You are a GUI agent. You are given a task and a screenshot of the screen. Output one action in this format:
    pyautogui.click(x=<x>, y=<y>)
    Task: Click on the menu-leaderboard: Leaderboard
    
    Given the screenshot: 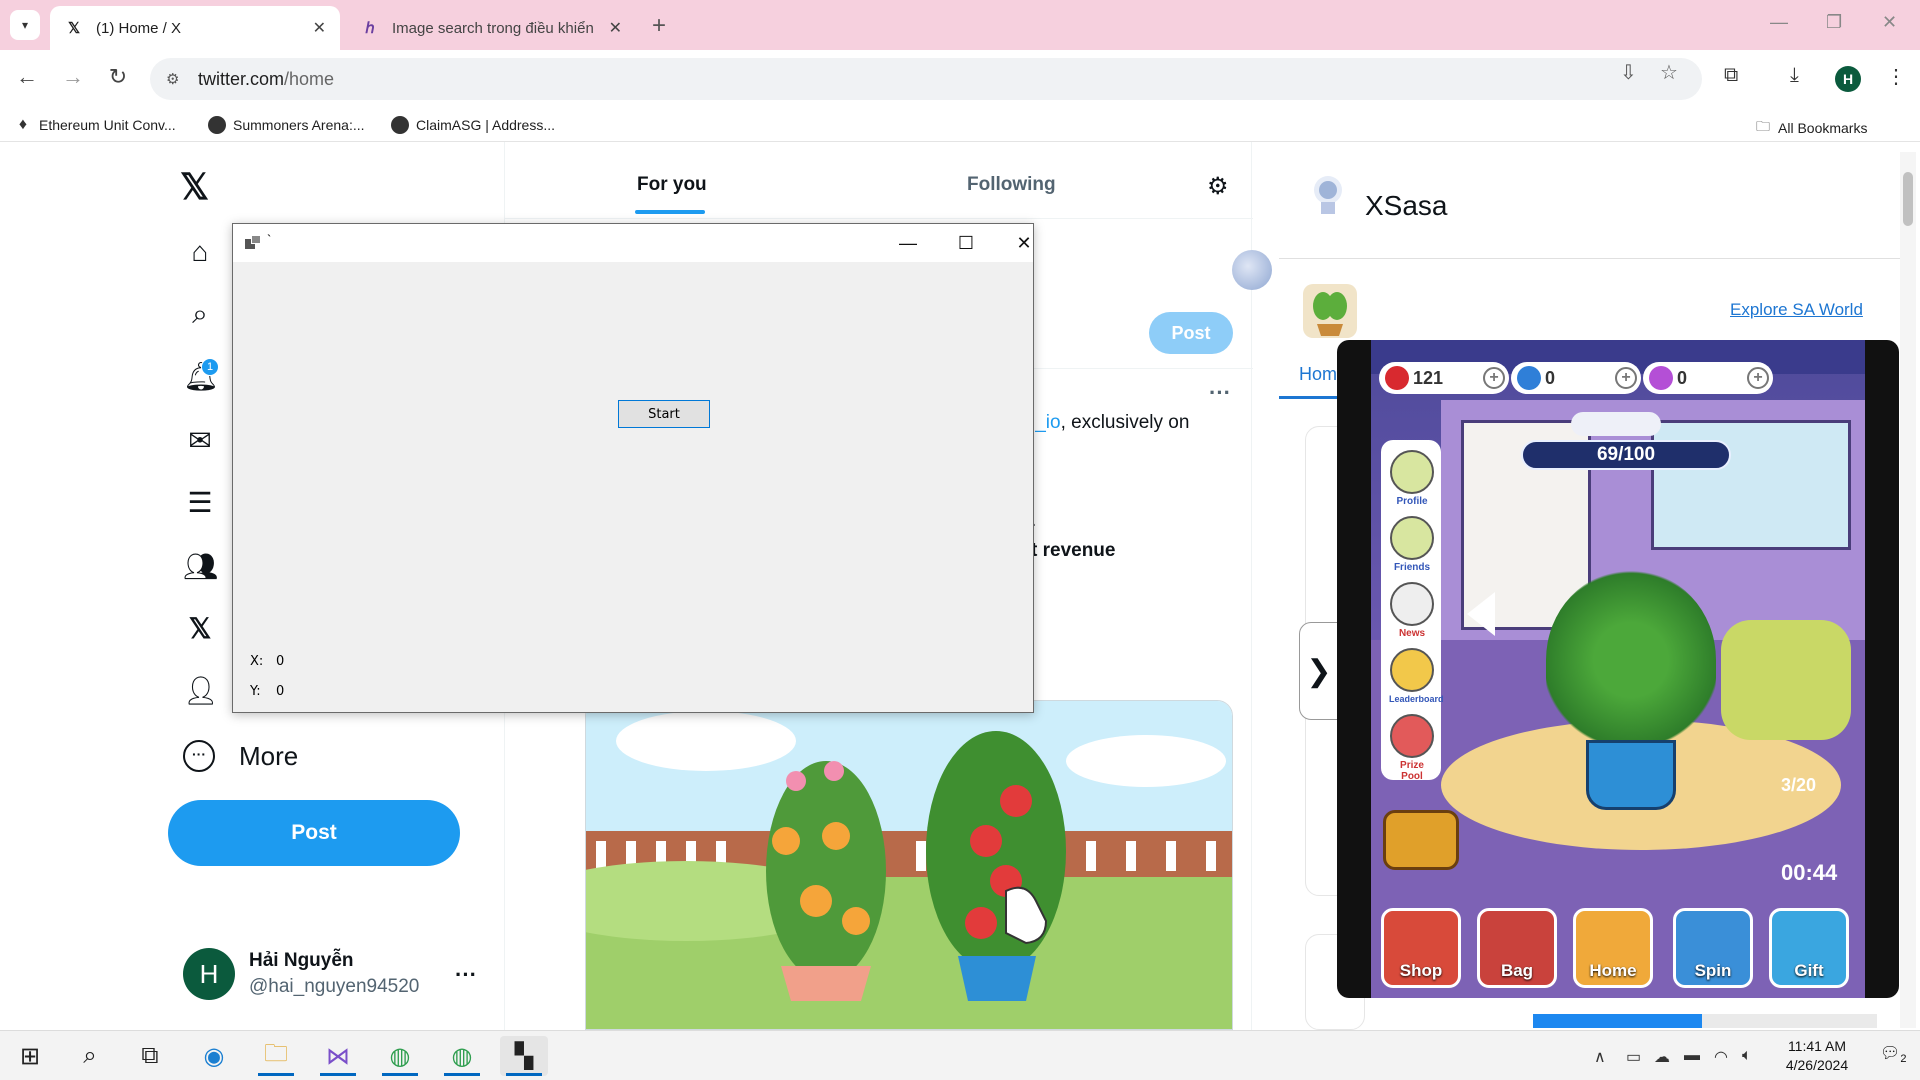 What is the action you would take?
    pyautogui.click(x=1416, y=676)
    